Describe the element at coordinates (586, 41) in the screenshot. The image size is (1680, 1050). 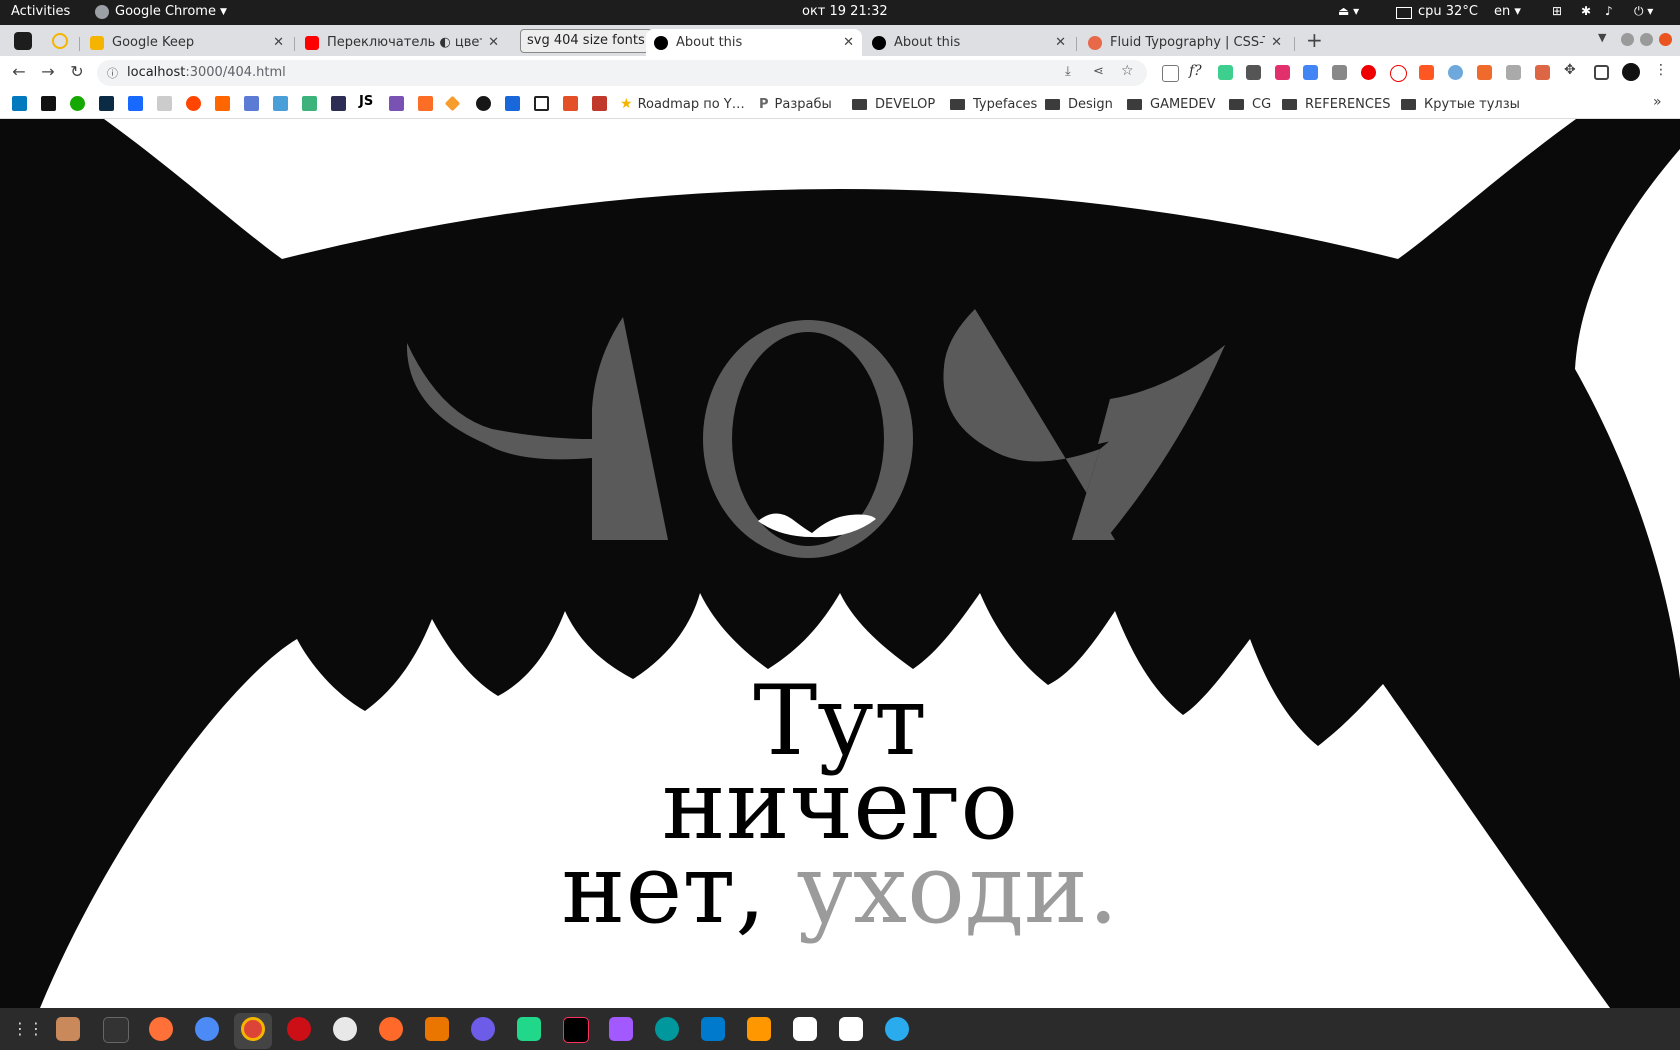
I see `tab-group-label: svg 404 size fonts` at that location.